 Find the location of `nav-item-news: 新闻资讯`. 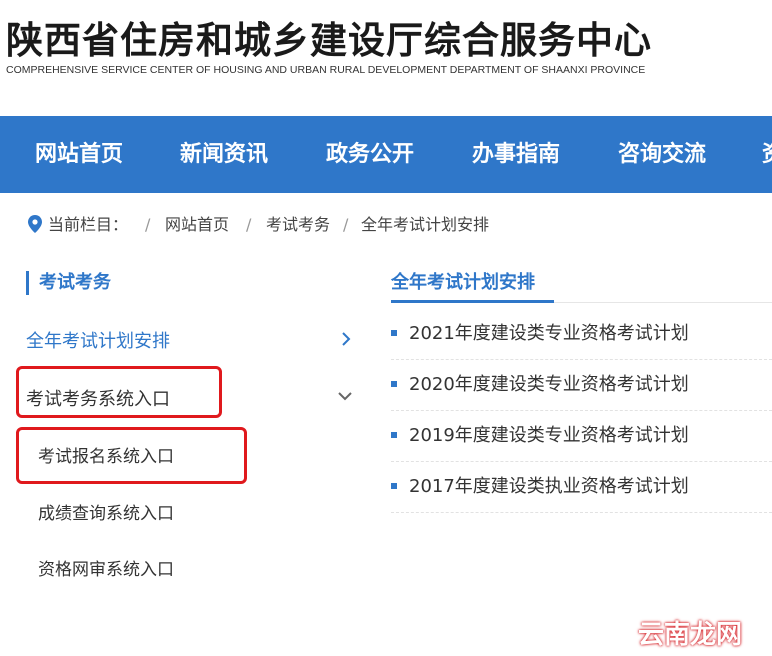

nav-item-news: 新闻资讯 is located at coordinates (224, 154).